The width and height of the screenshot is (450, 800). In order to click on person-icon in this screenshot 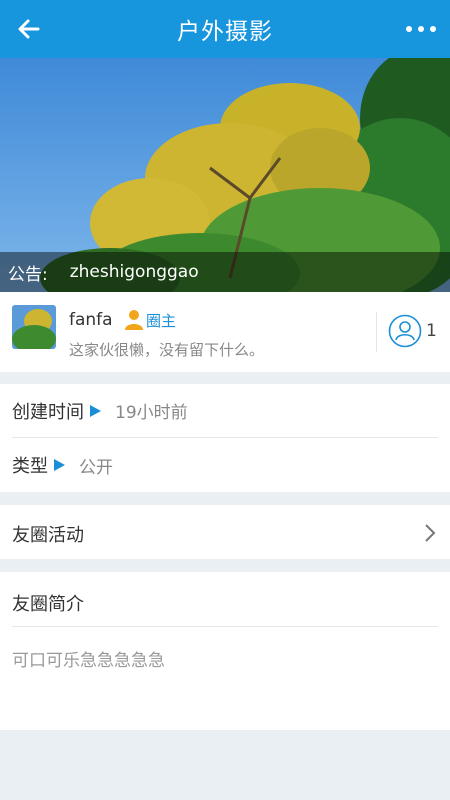, I will do `click(134, 320)`.